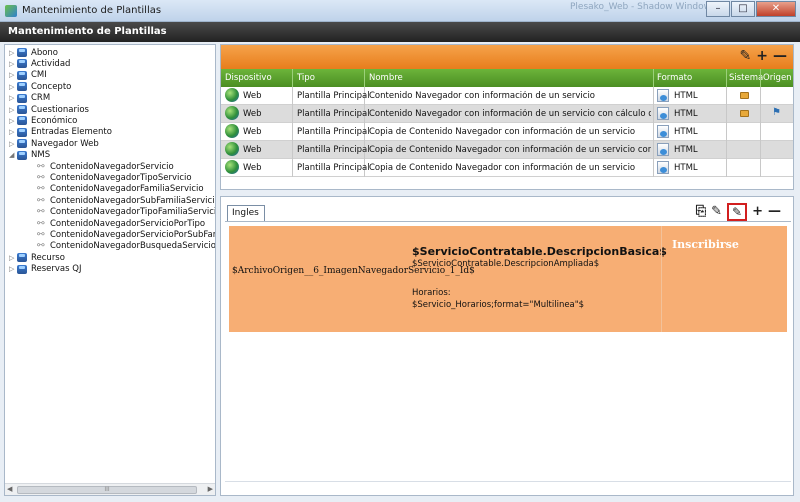 The width and height of the screenshot is (800, 502). Describe the element at coordinates (539, 251) in the screenshot. I see `title-variable: $ServicioContratable.DescripcionBasica$` at that location.